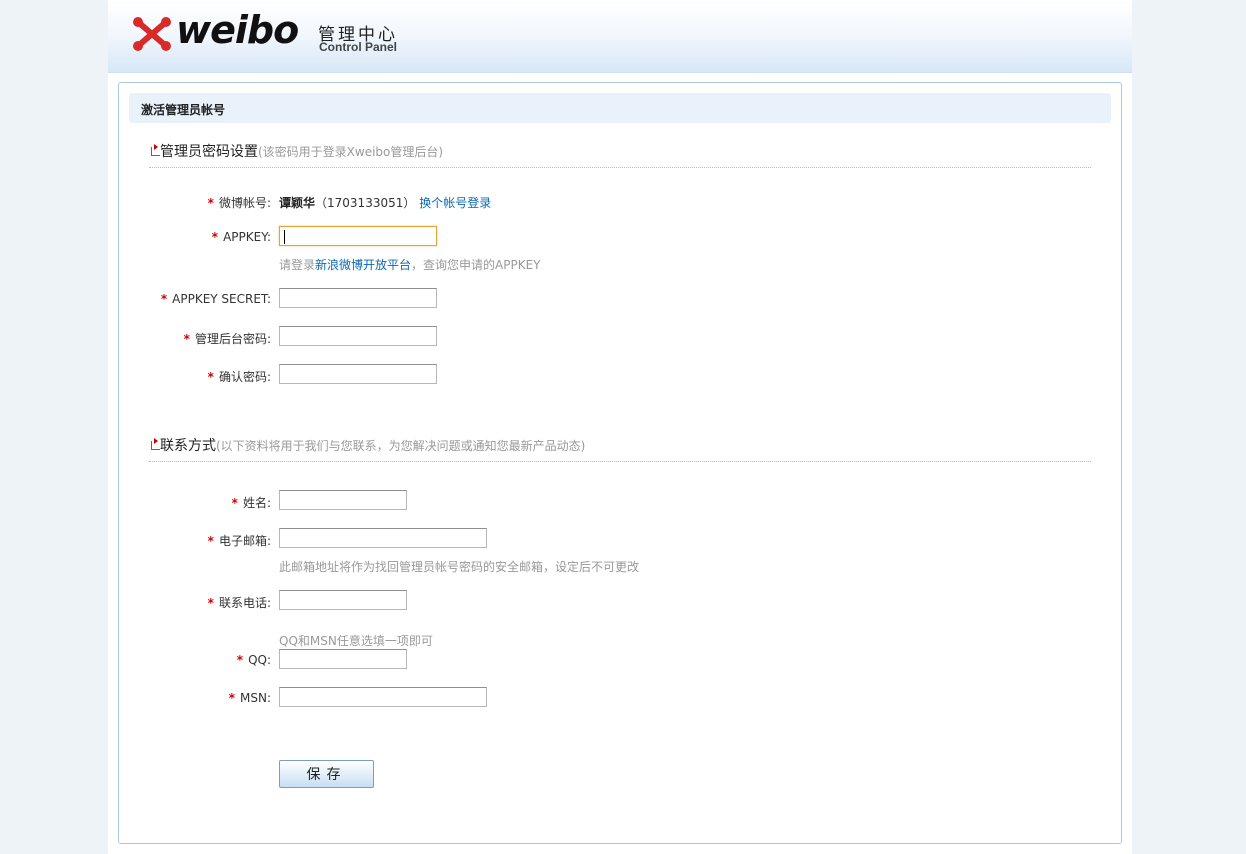 The image size is (1246, 854). I want to click on confirm-password-input, so click(358, 374).